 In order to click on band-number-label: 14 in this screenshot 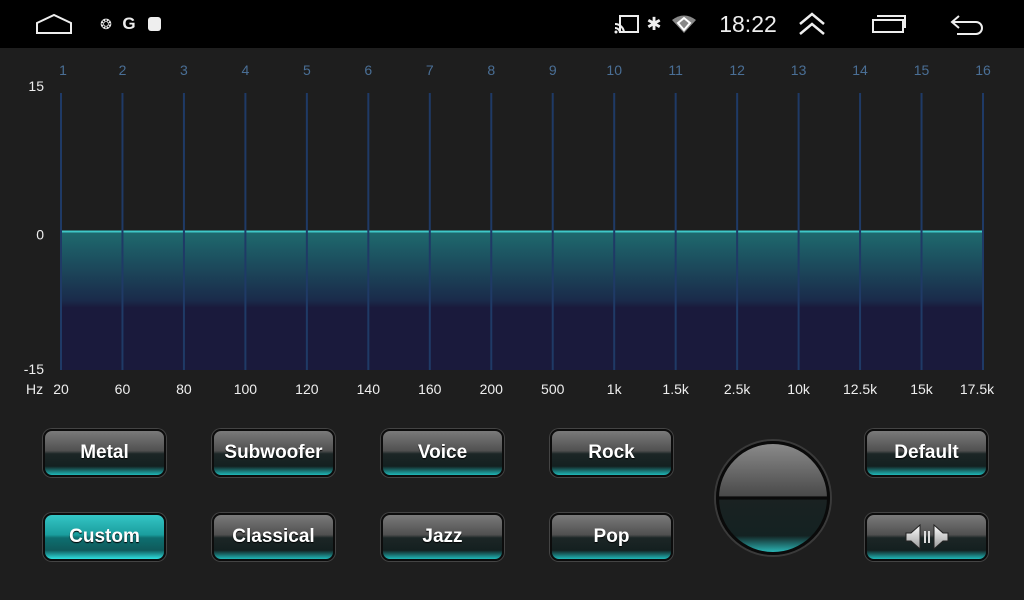, I will do `click(860, 70)`.